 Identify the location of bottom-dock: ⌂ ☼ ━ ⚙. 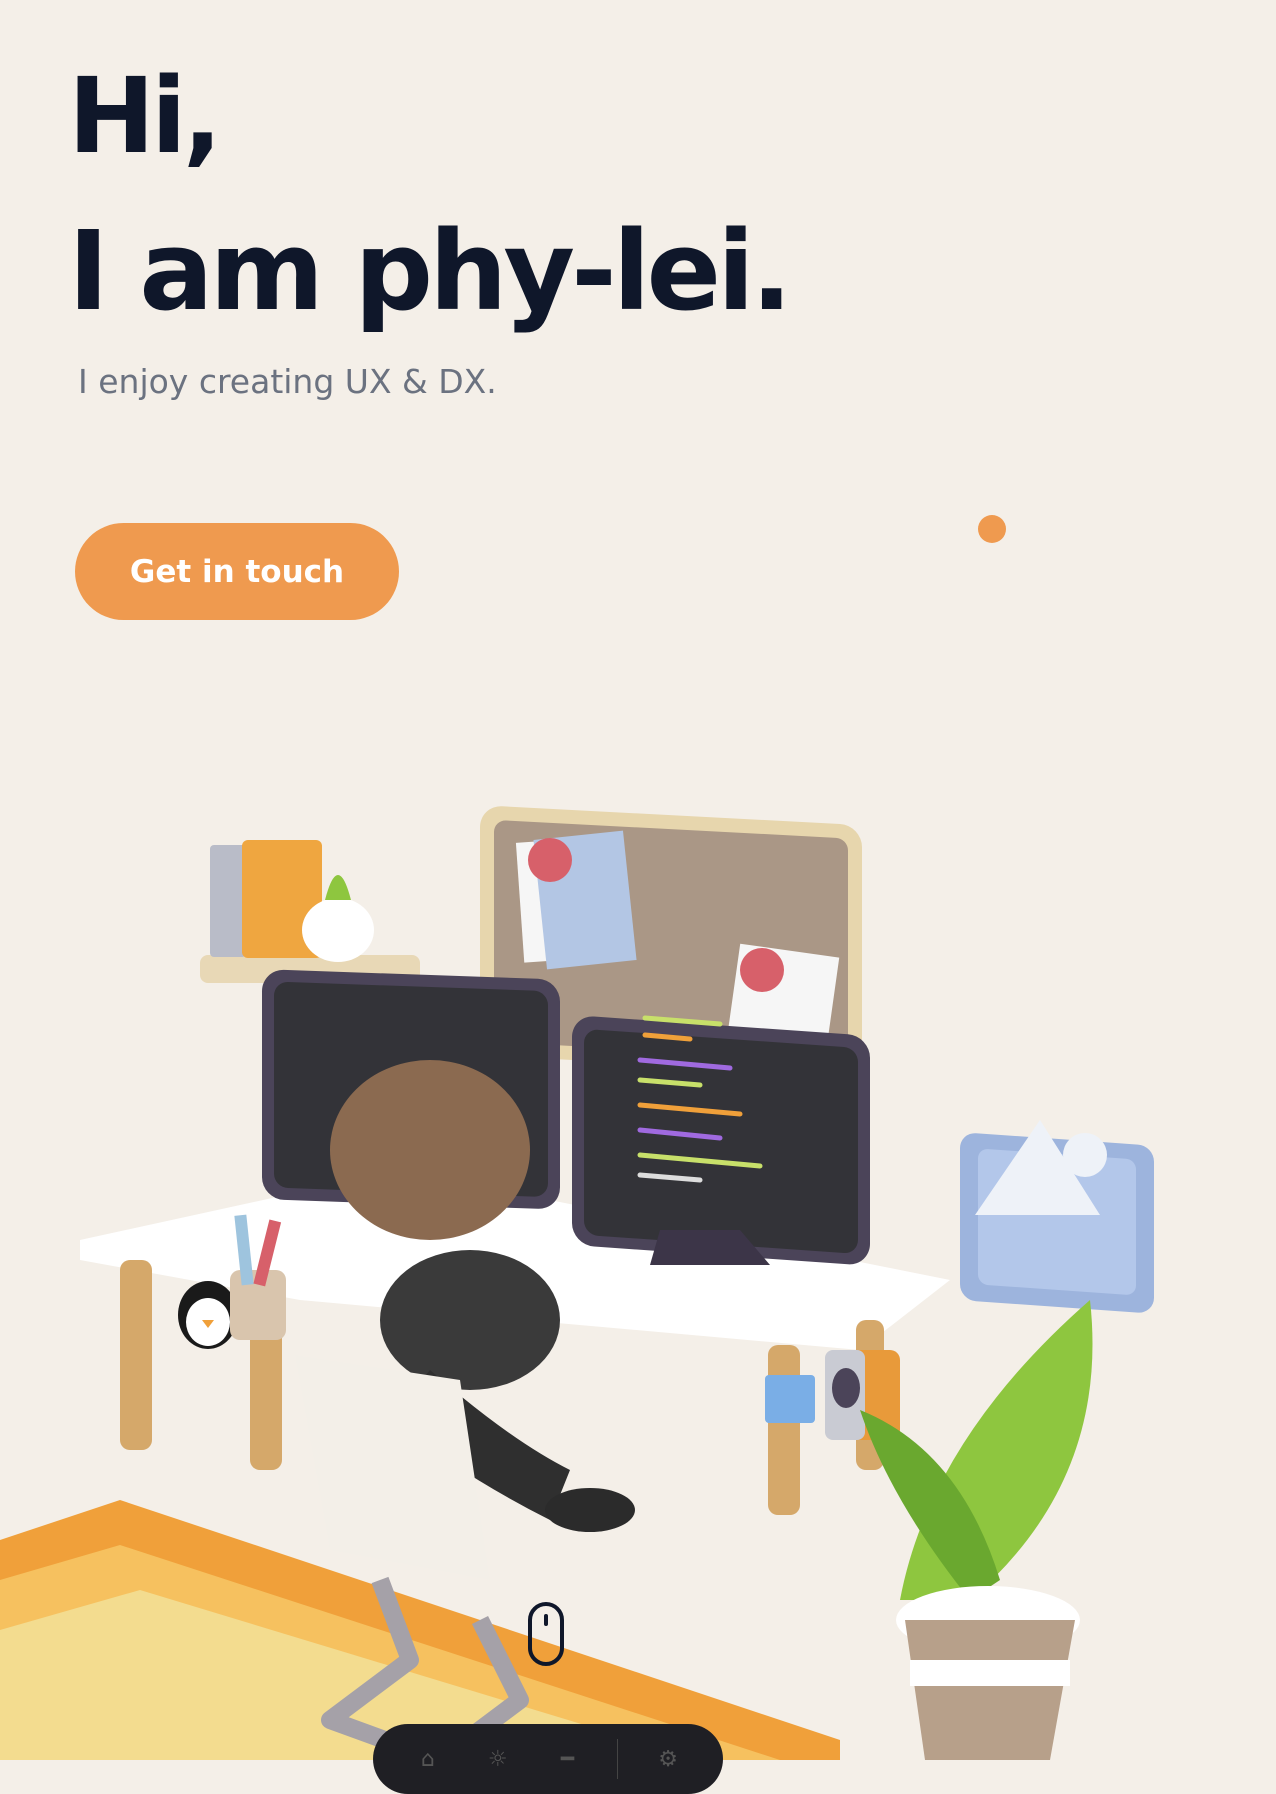
(548, 1759).